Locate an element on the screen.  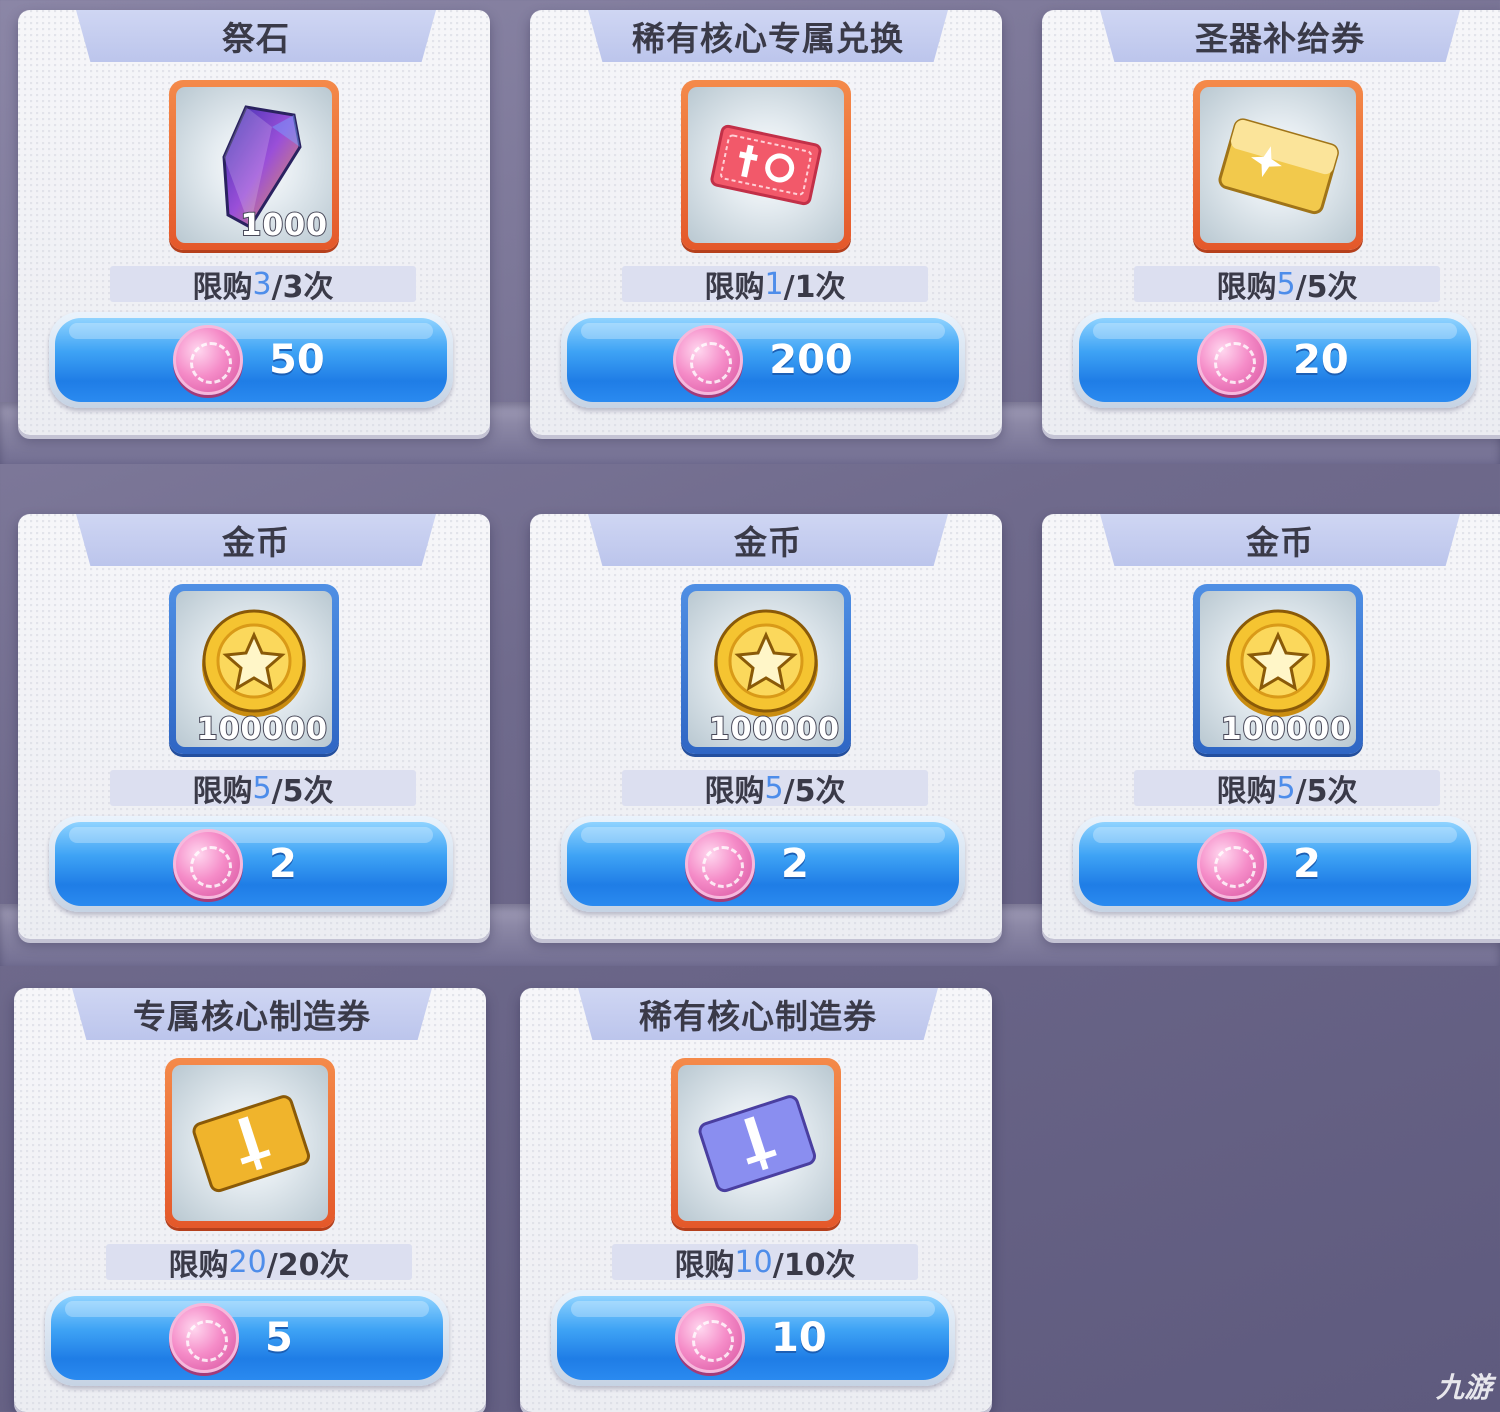
item-icon-frame: 1000 is located at coordinates (254, 165).